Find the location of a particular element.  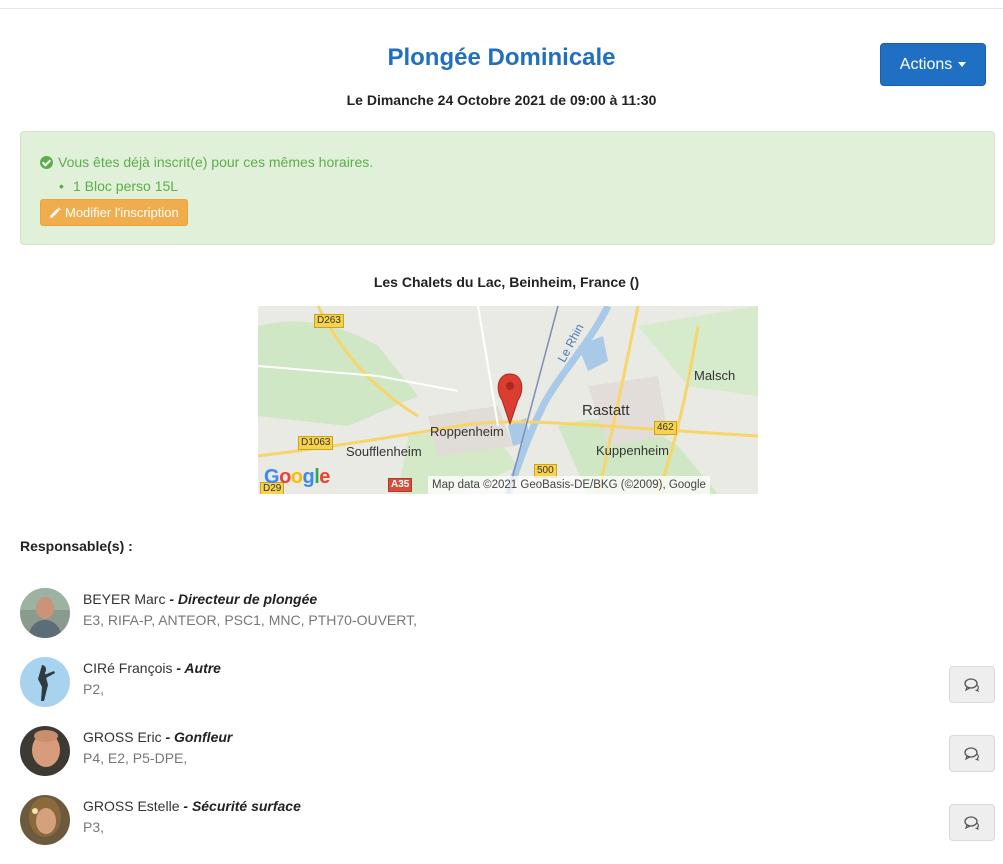

responsable-name-line: GROSS Estelle - Sécurité surface is located at coordinates (192, 806).